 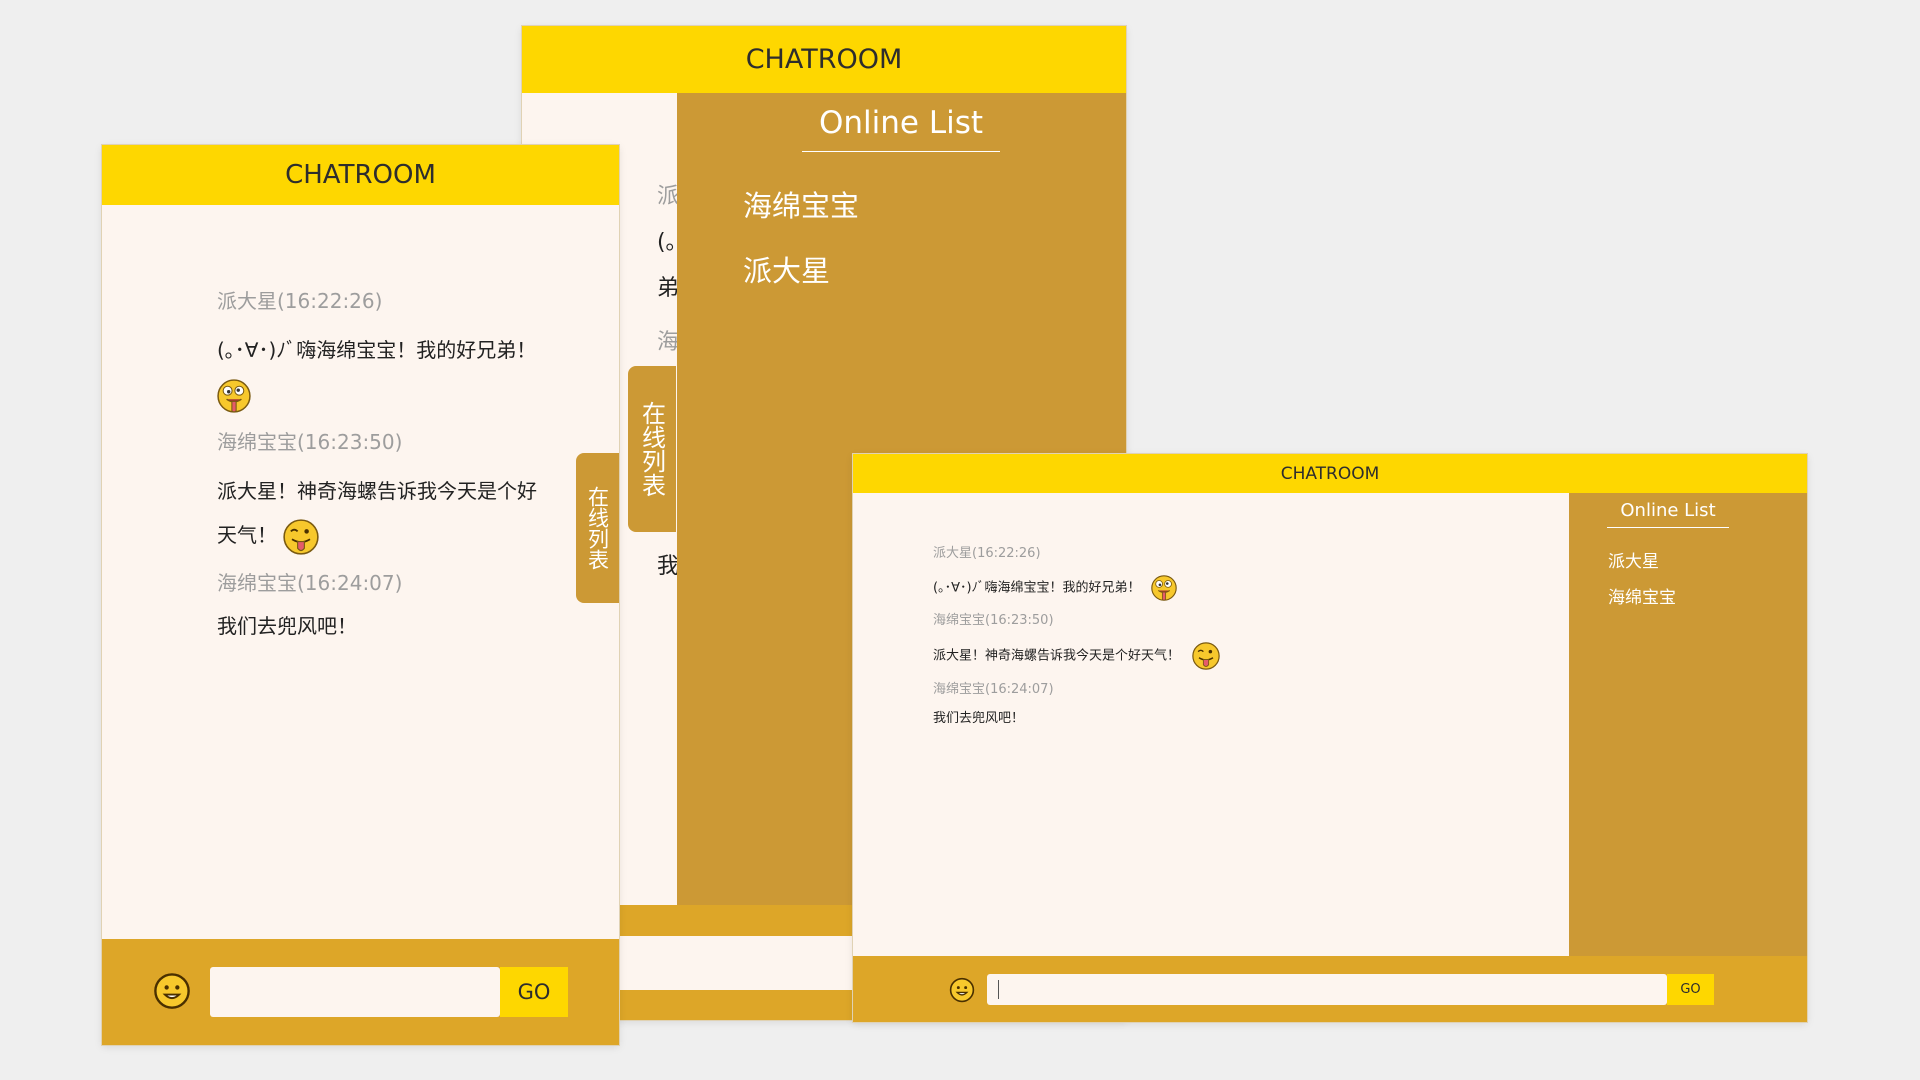 What do you see at coordinates (668, 196) in the screenshot?
I see `partial-line: 派` at bounding box center [668, 196].